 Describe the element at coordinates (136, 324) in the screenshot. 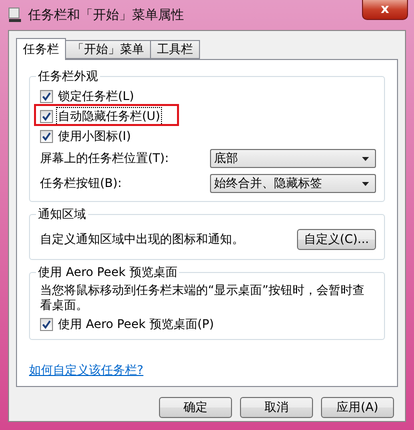

I see `checkbox-label: 使用 Aero Peek 预览桌面(P)` at that location.